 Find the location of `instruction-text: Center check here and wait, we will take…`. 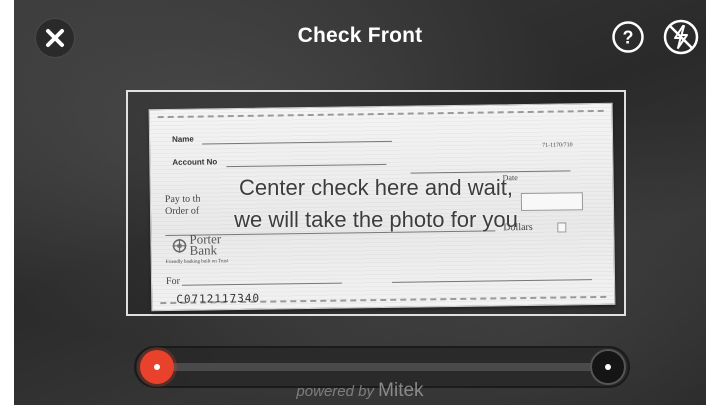

instruction-text: Center check here and wait, we will take… is located at coordinates (376, 203).